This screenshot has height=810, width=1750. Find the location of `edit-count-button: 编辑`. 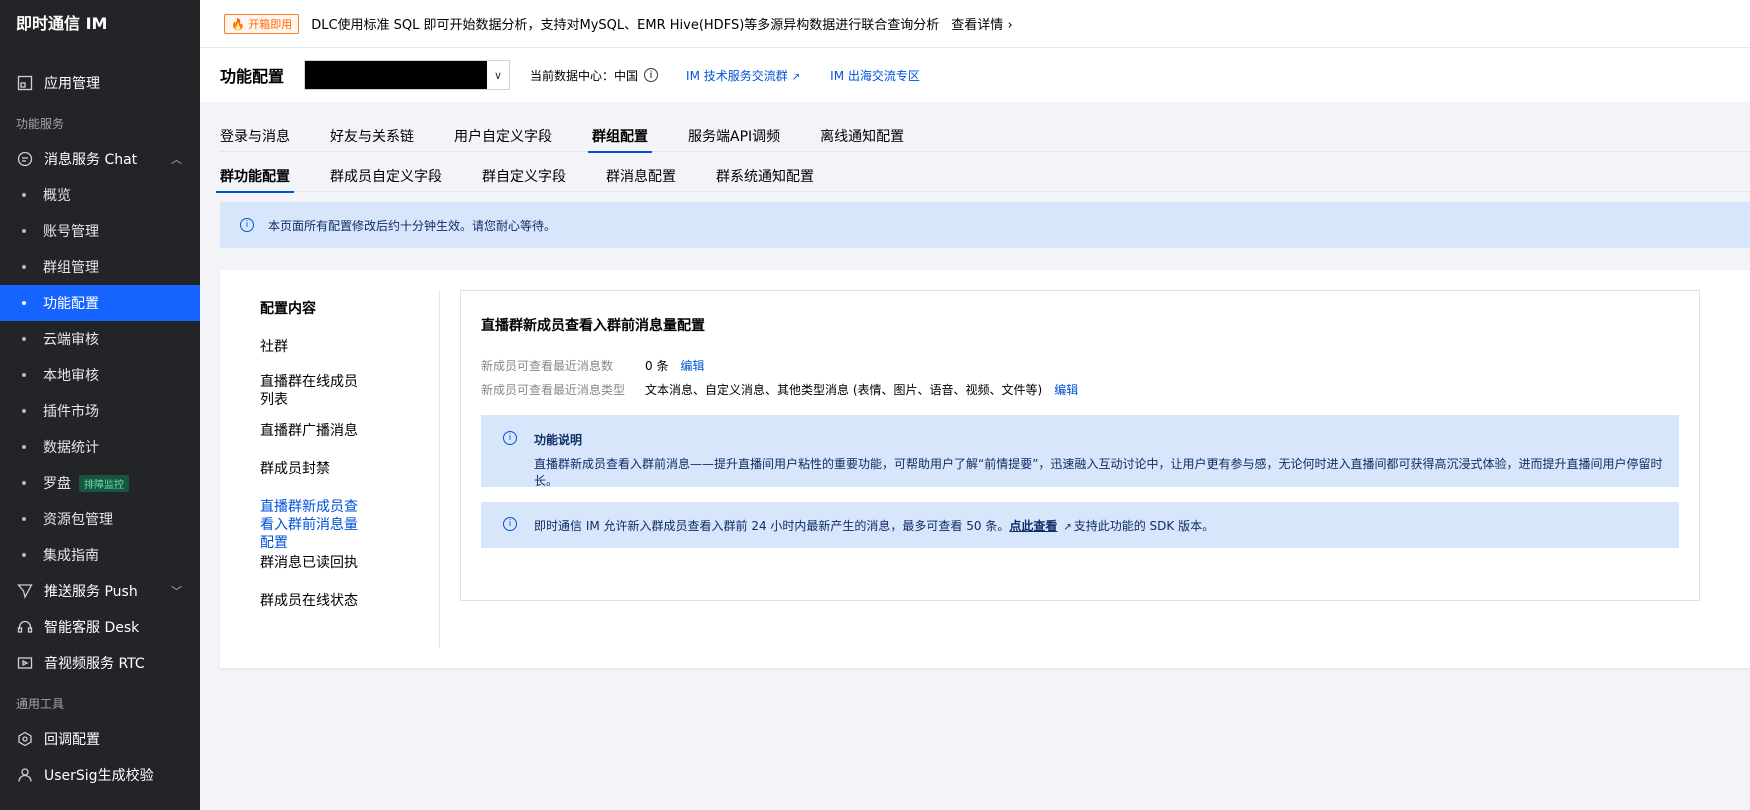

edit-count-button: 编辑 is located at coordinates (692, 365).